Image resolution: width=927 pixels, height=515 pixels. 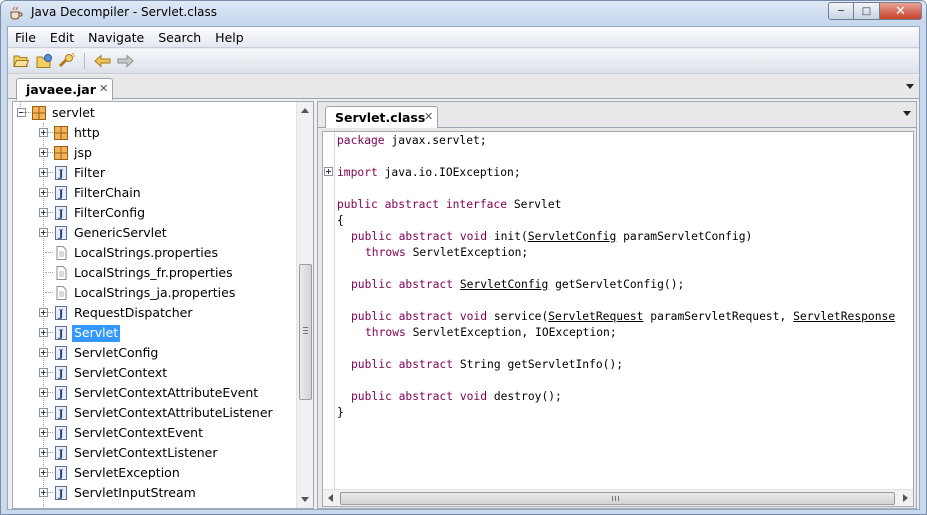 What do you see at coordinates (467, 252) in the screenshot?
I see `code-text: ServletException;` at bounding box center [467, 252].